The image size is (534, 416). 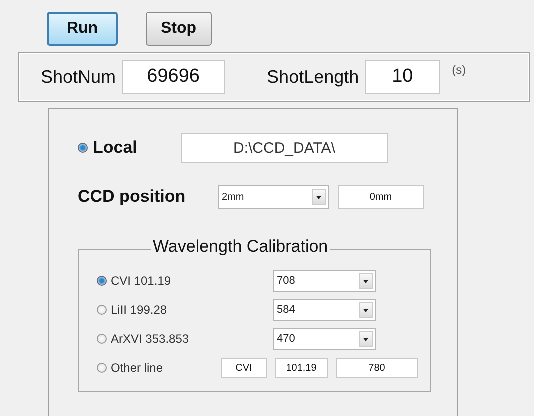 I want to click on stop-button: Stop, so click(x=179, y=29).